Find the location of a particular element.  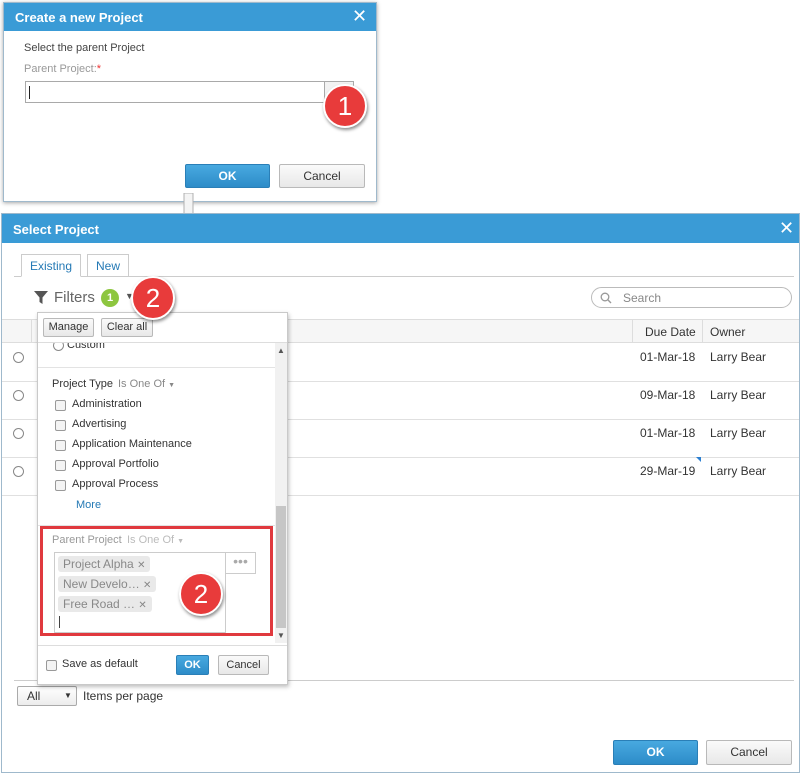

per-page-select: All ▼ is located at coordinates (47, 696).